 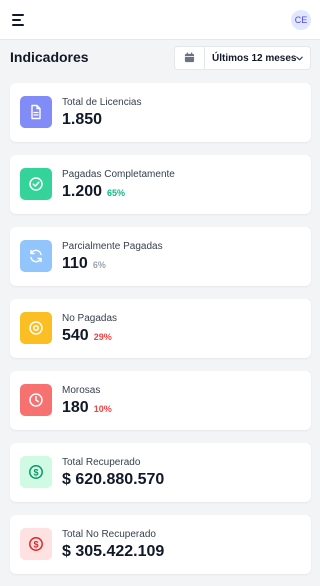 I want to click on indicator-card-pagadas: Pagadas Completamente 1.200 65%, so click(x=160, y=184).